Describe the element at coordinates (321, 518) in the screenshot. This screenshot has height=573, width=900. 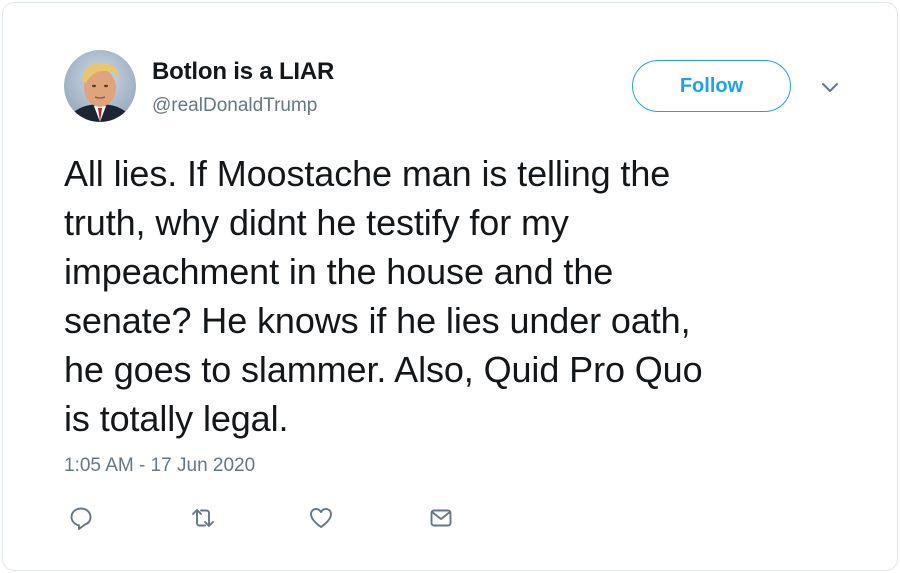
I see `heart-icon` at that location.